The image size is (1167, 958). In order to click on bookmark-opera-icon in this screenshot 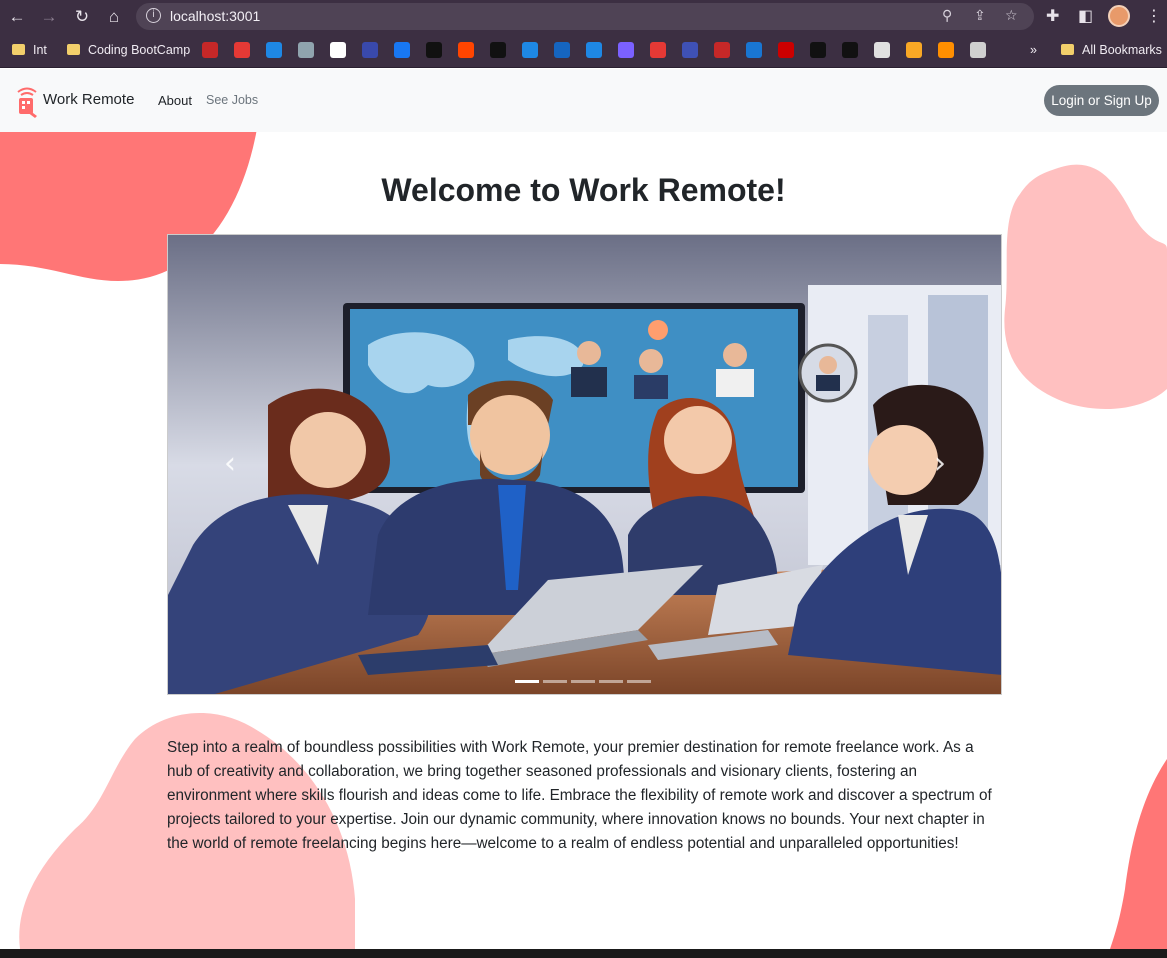, I will do `click(658, 50)`.